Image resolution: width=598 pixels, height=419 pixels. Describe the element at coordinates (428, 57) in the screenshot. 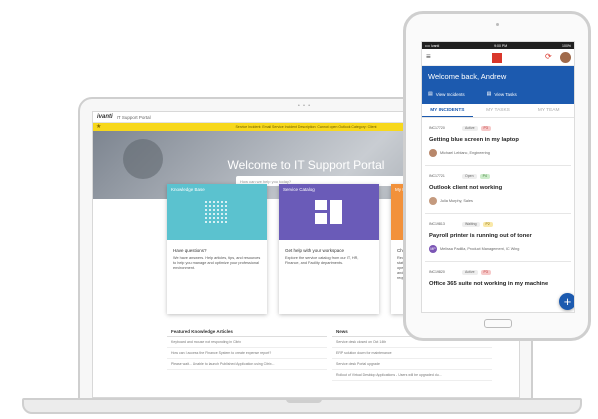

I see `hamburger-menu-icon: ≡` at that location.